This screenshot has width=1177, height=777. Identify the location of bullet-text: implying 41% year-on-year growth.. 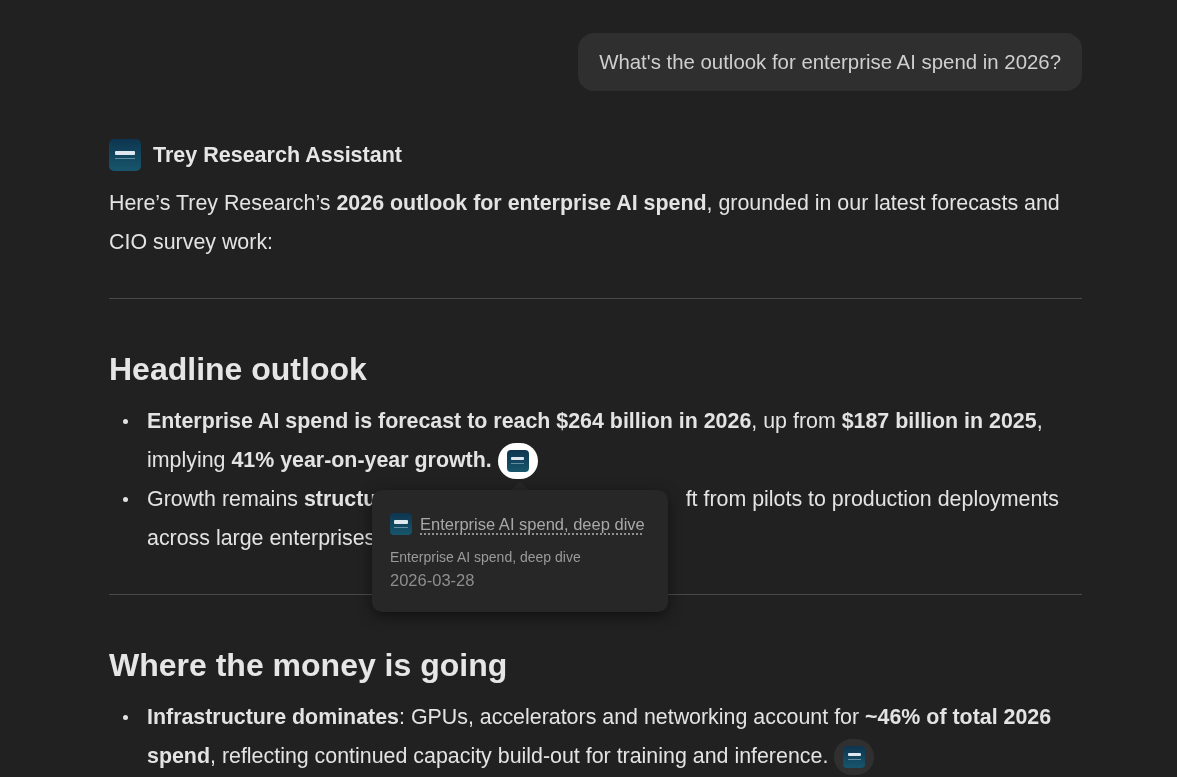
(319, 460).